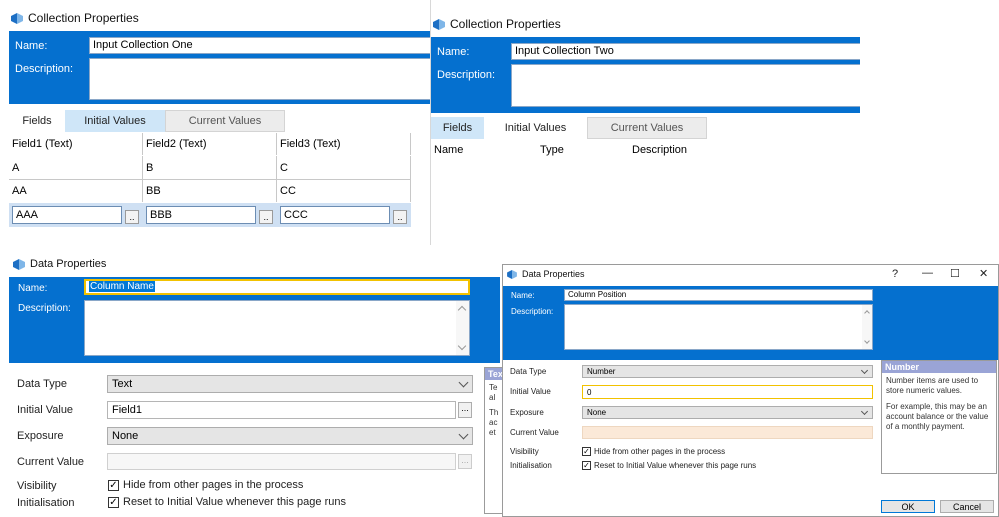 The height and width of the screenshot is (517, 999). What do you see at coordinates (335, 215) in the screenshot?
I see `cell-editor: CCC` at bounding box center [335, 215].